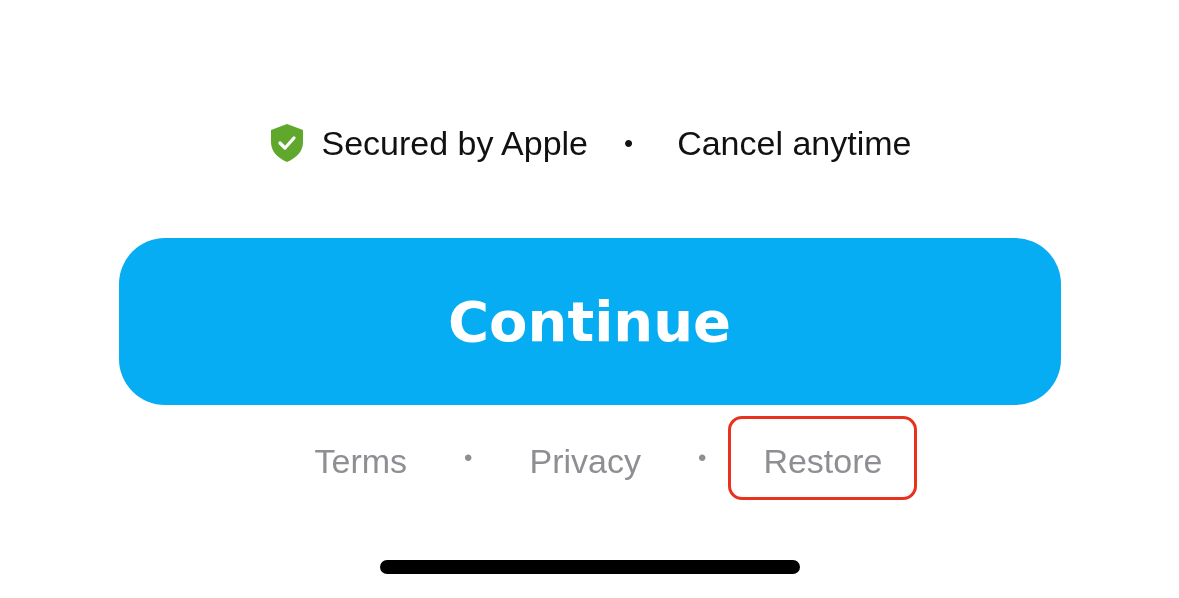 The height and width of the screenshot is (598, 1179). I want to click on trust-label: Cancel anytime, so click(794, 143).